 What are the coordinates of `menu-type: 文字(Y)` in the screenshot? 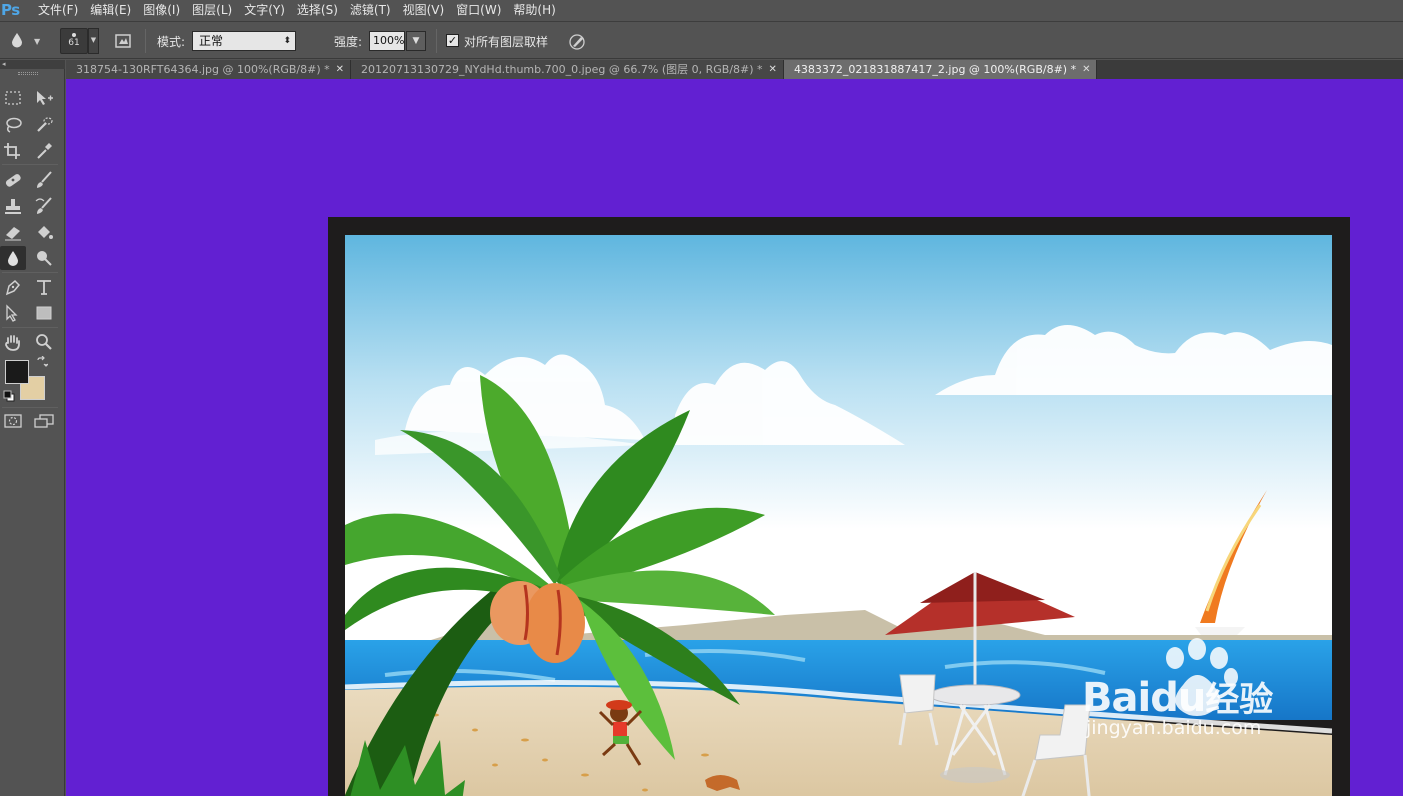 It's located at (264, 11).